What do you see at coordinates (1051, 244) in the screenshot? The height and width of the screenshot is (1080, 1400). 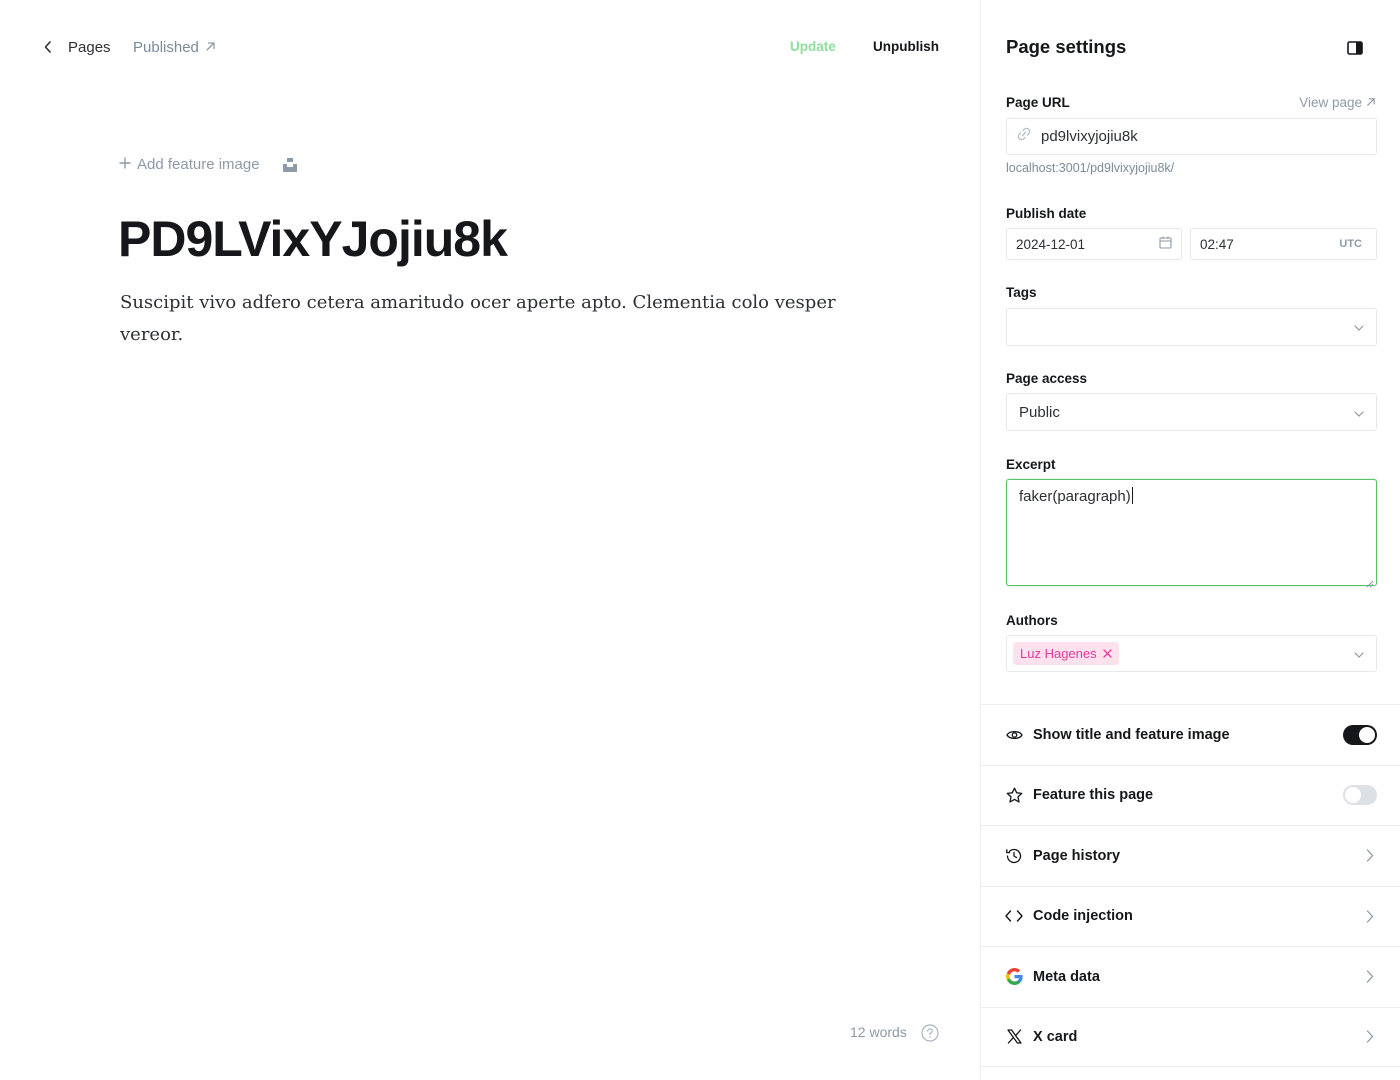 I see `publish-date-value: 2024-12-01` at bounding box center [1051, 244].